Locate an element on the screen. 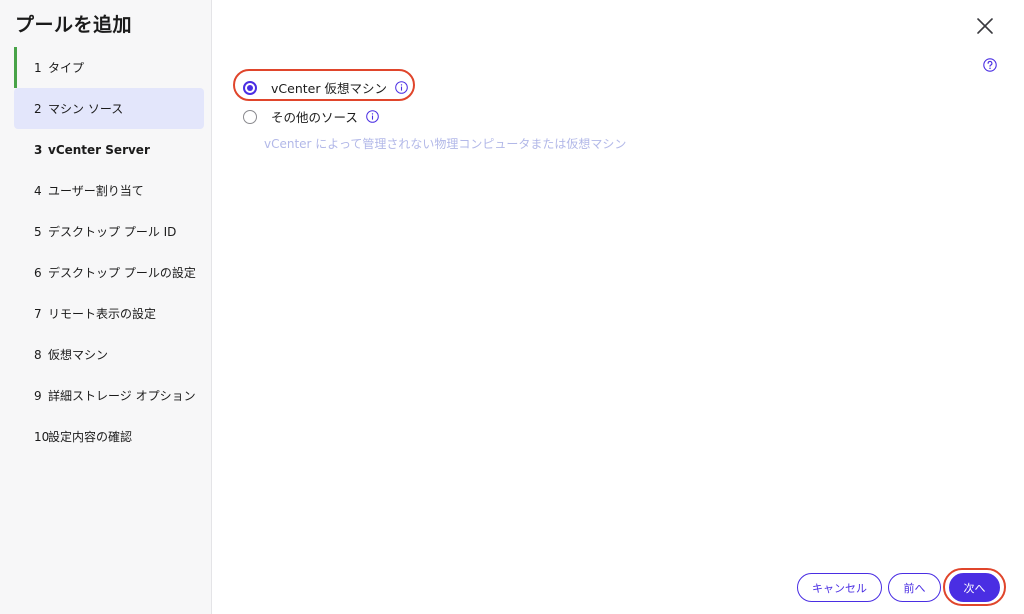 Image resolution: width=1024 pixels, height=614 pixels. radio-label: vCenter 仮想マシン is located at coordinates (329, 88).